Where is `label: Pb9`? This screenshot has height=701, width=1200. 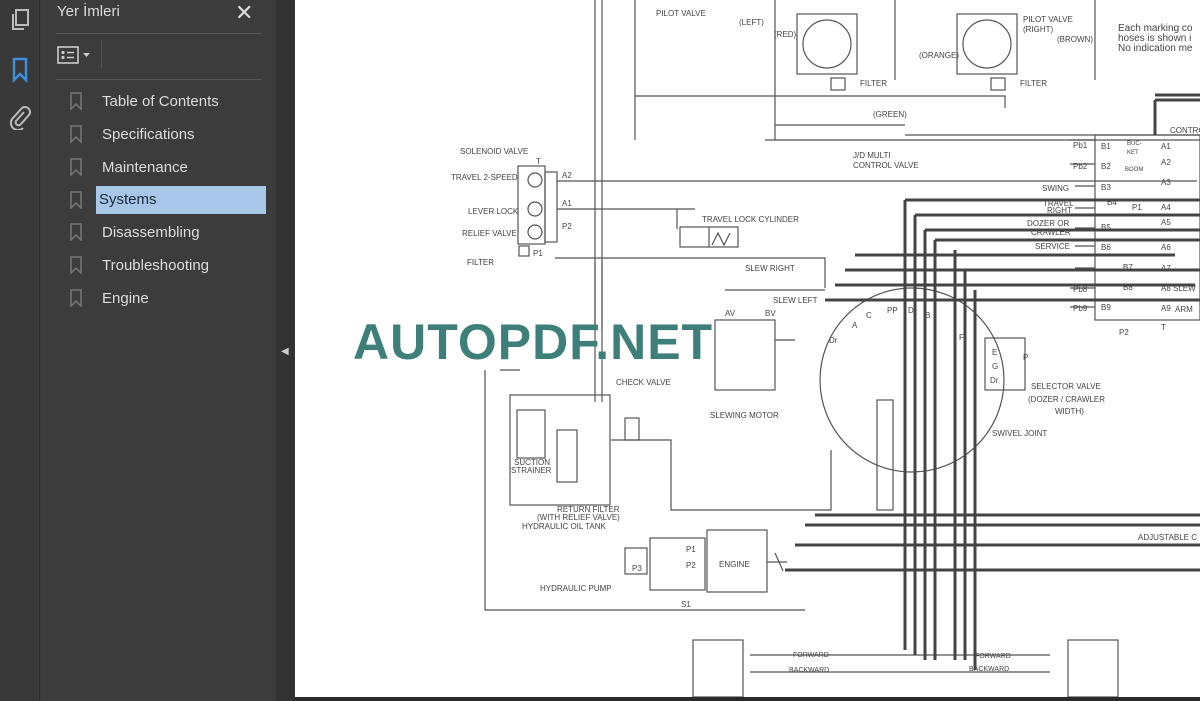 label: Pb9 is located at coordinates (1080, 308).